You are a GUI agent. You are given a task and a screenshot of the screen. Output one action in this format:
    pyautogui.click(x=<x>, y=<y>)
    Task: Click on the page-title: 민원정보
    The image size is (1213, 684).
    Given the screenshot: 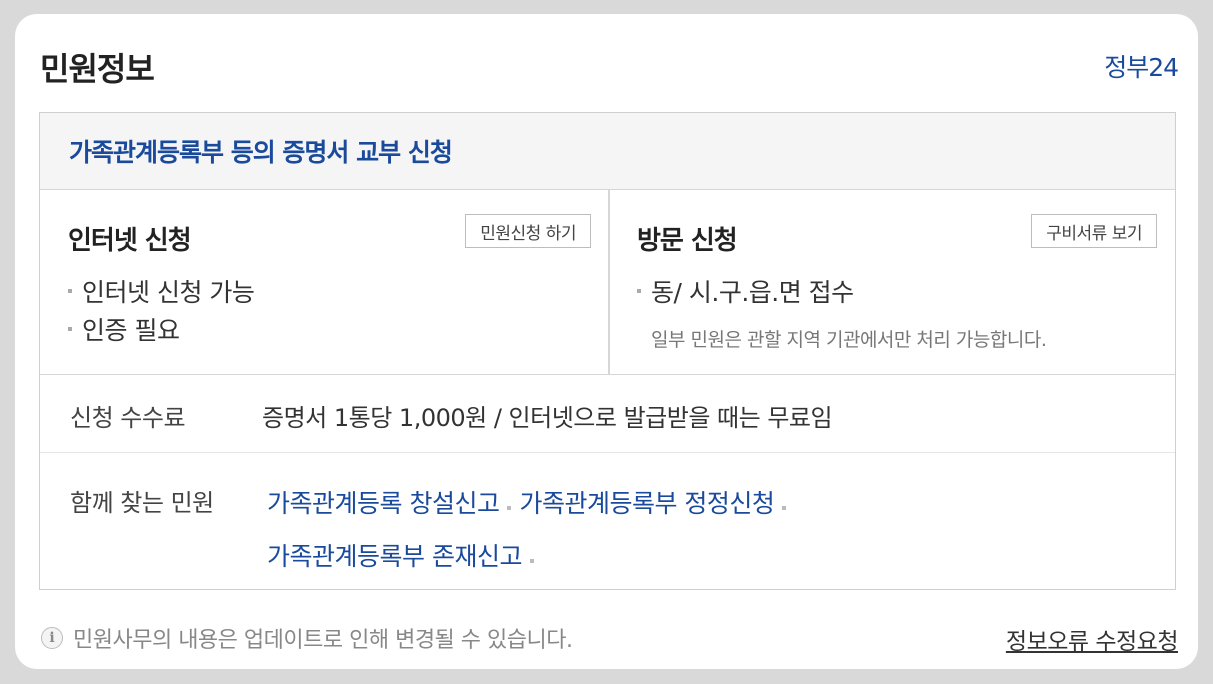 What is the action you would take?
    pyautogui.click(x=97, y=69)
    